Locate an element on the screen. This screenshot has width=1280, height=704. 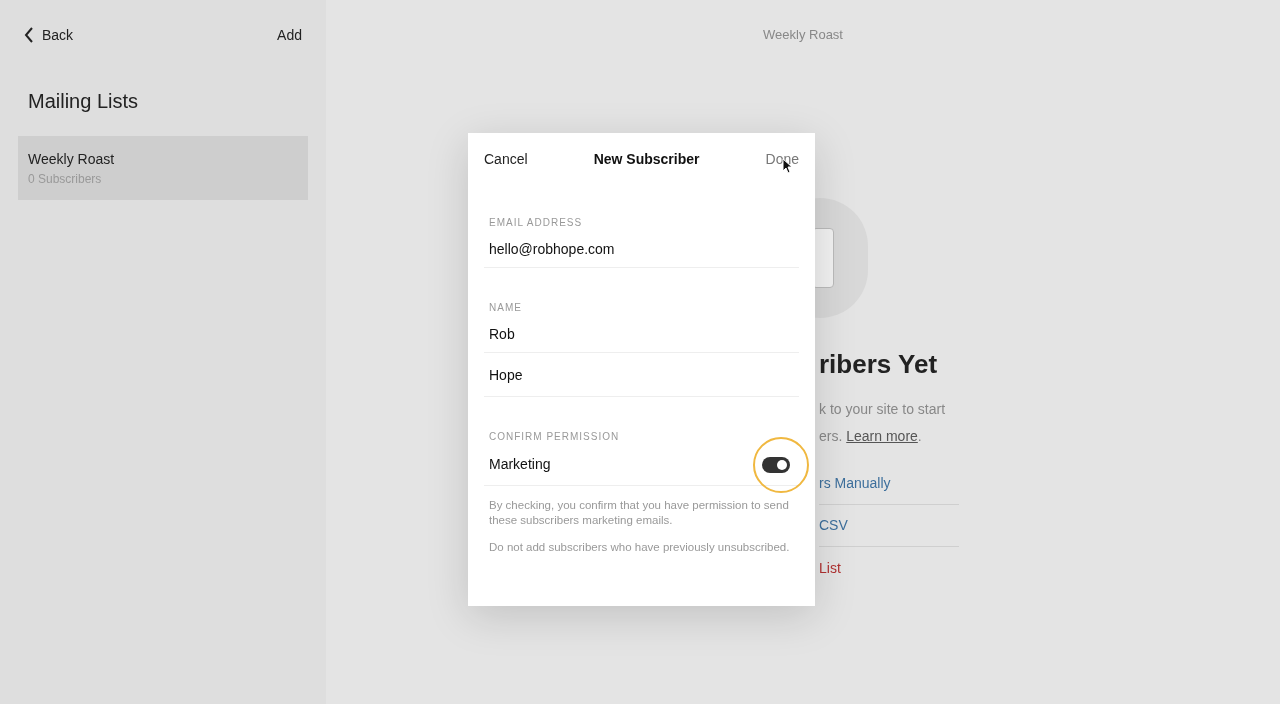
field-label: EMAIL ADDRESS is located at coordinates (536, 223).